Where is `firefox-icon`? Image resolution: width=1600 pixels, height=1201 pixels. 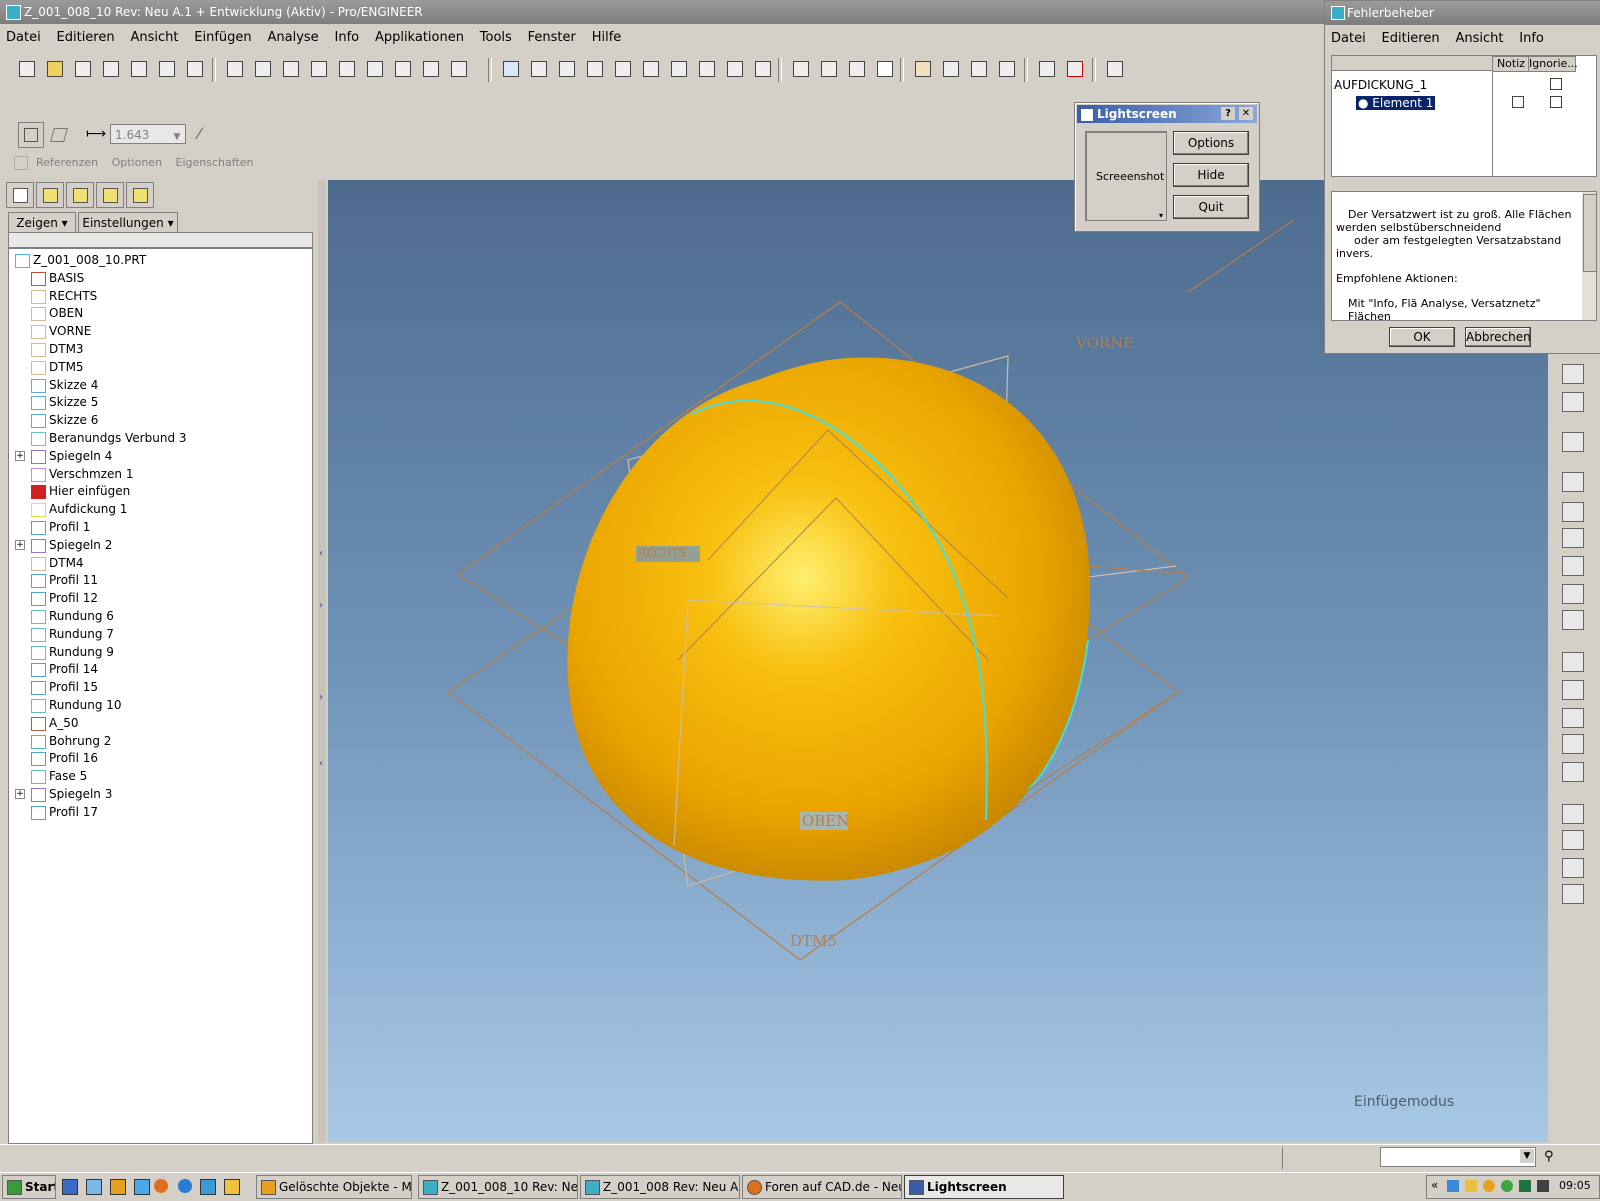
firefox-icon is located at coordinates (161, 1186).